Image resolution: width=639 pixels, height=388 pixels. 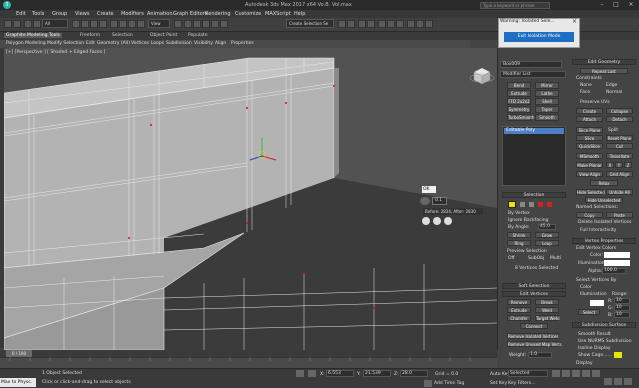 I want to click on menu-help: Help, so click(x=299, y=14).